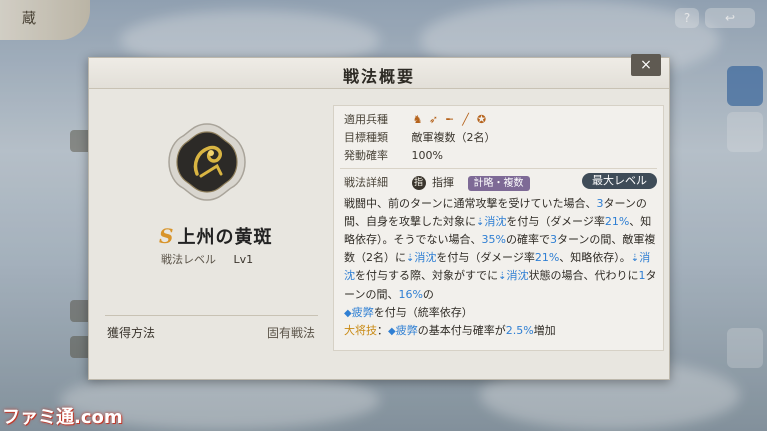 This screenshot has width=767, height=431. Describe the element at coordinates (211, 315) in the screenshot. I see `divider` at that location.